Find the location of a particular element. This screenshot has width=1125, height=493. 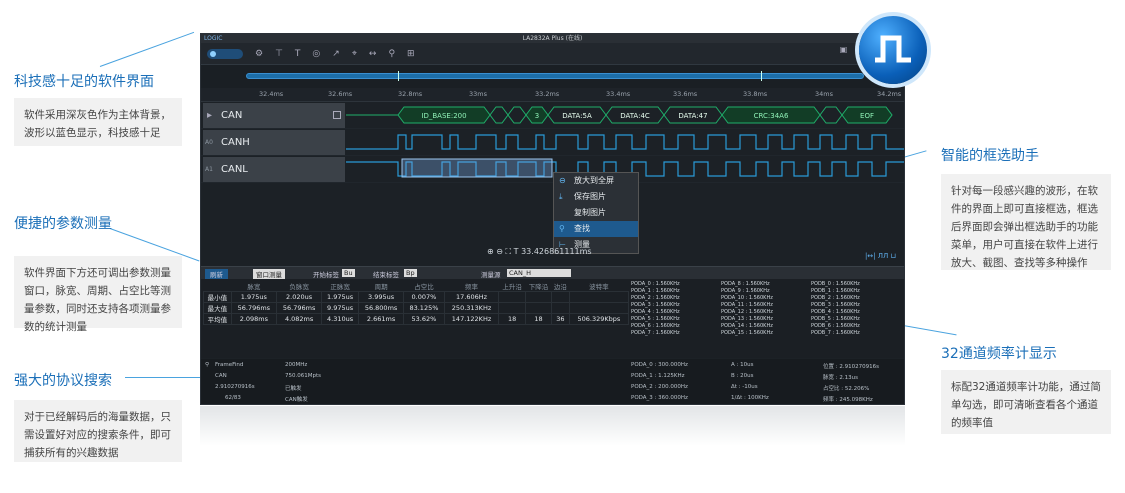

menu-item-zoom-full: ⊖ 放大到全屏 is located at coordinates (596, 181).